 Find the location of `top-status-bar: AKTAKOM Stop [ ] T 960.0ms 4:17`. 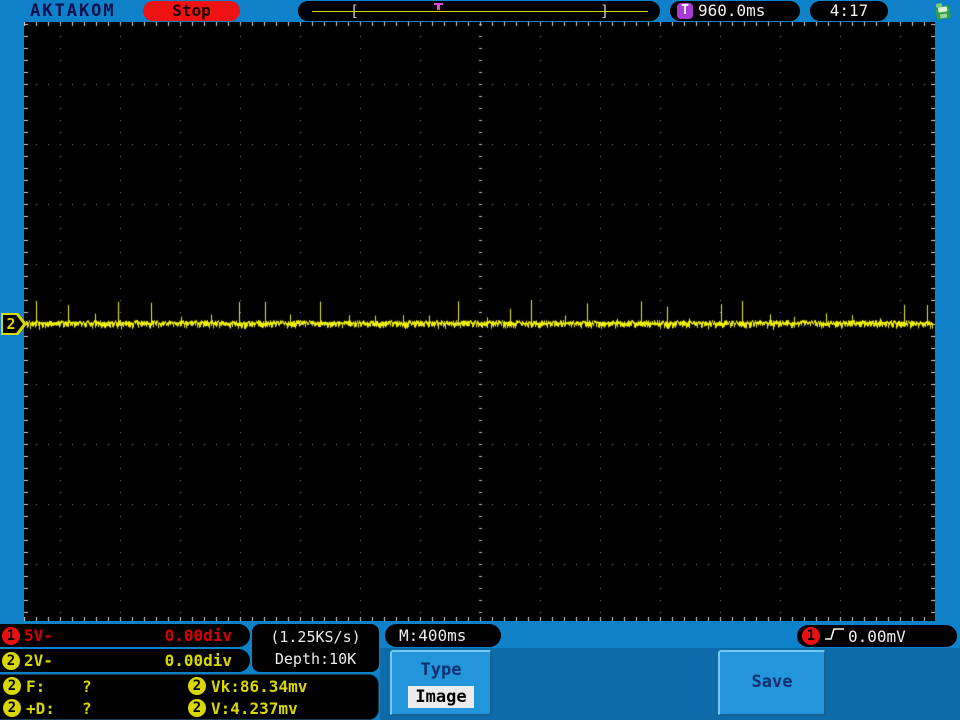

top-status-bar: AKTAKOM Stop [ ] T 960.0ms 4:17 is located at coordinates (480, 11).